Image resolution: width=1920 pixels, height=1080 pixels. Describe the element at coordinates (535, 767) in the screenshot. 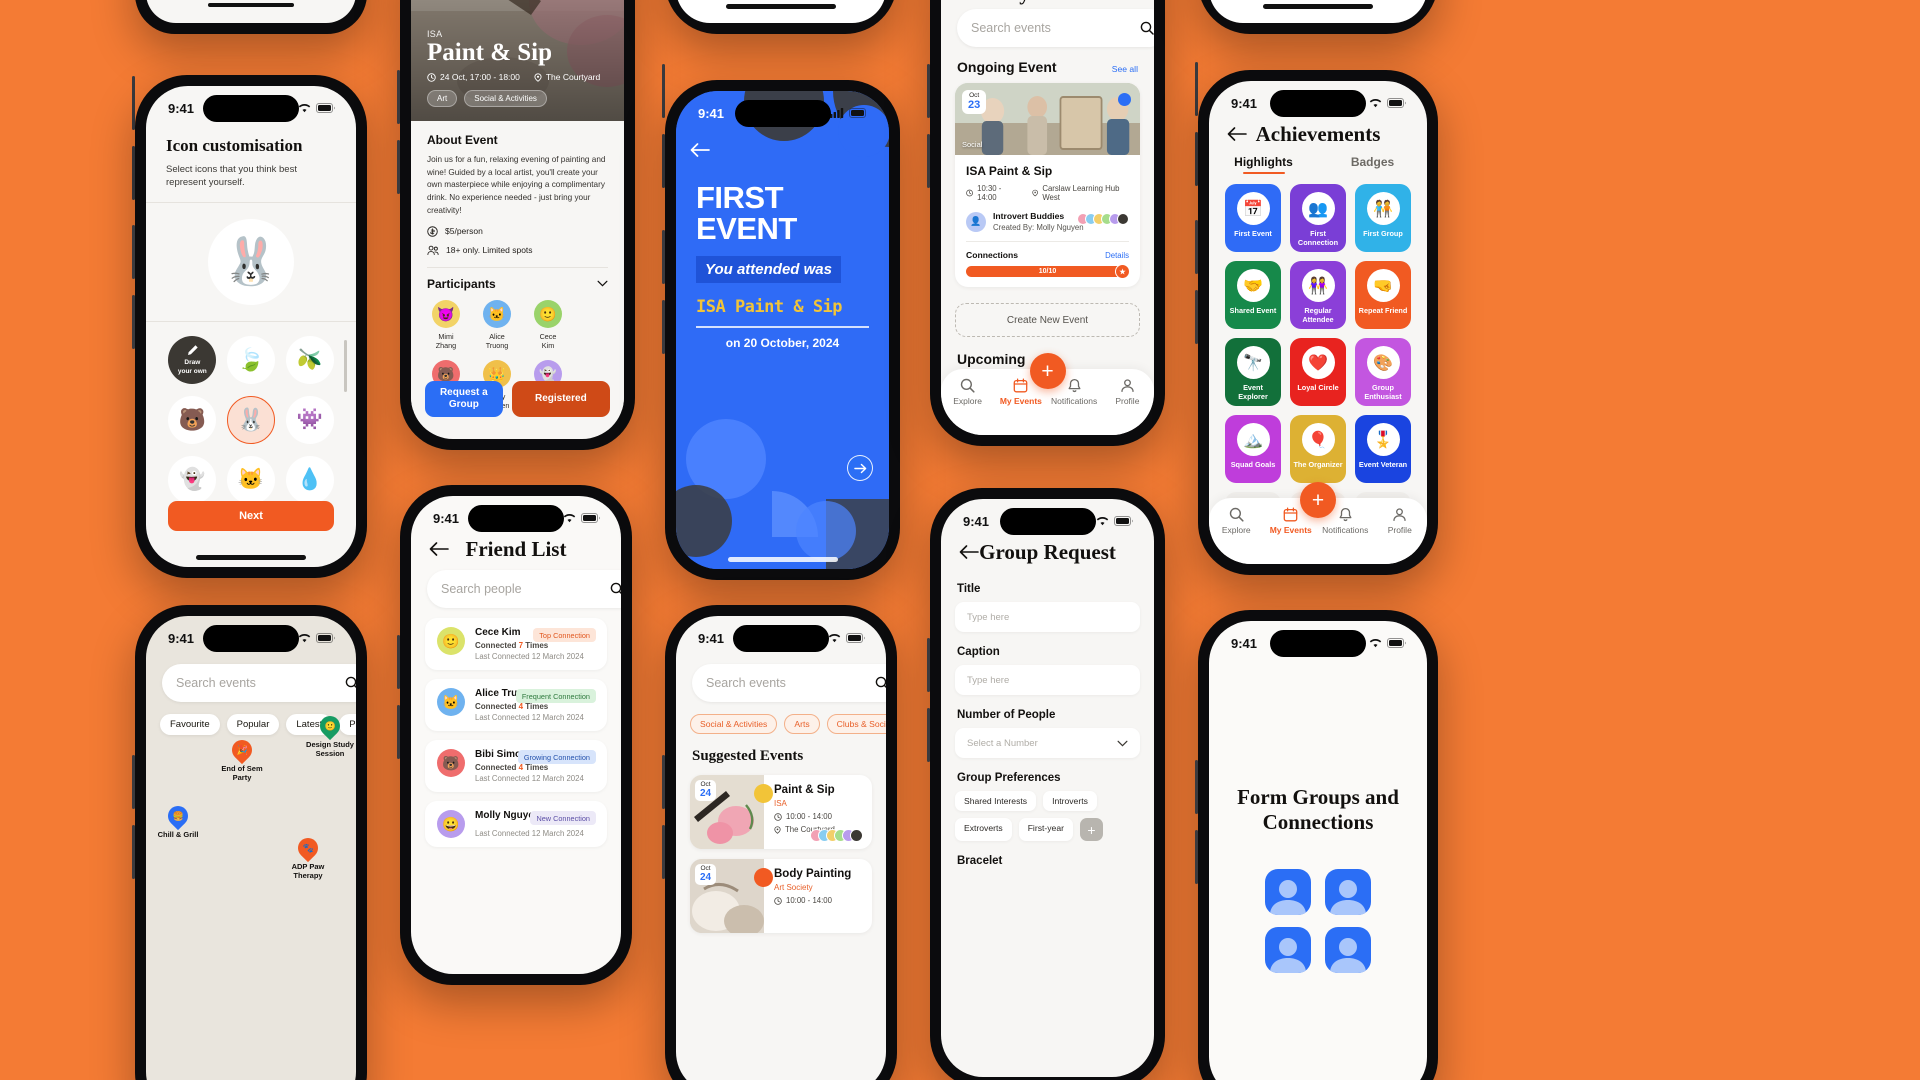

I see `friend-connected: Connected 4 Times` at that location.